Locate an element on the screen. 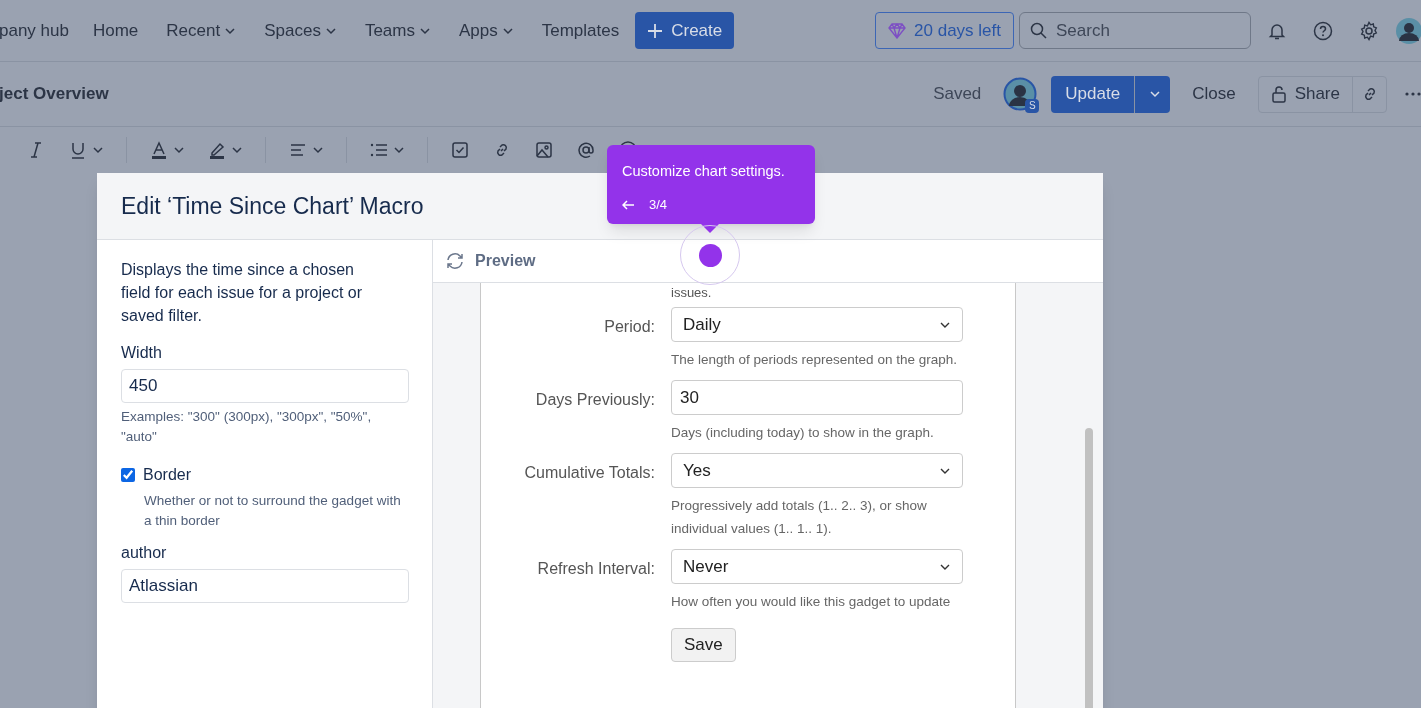 The height and width of the screenshot is (708, 1421). field-hint: Progressively add totals (1.. 2.. 3), or show individual values (1.. 1.. 1). is located at coordinates (799, 517).